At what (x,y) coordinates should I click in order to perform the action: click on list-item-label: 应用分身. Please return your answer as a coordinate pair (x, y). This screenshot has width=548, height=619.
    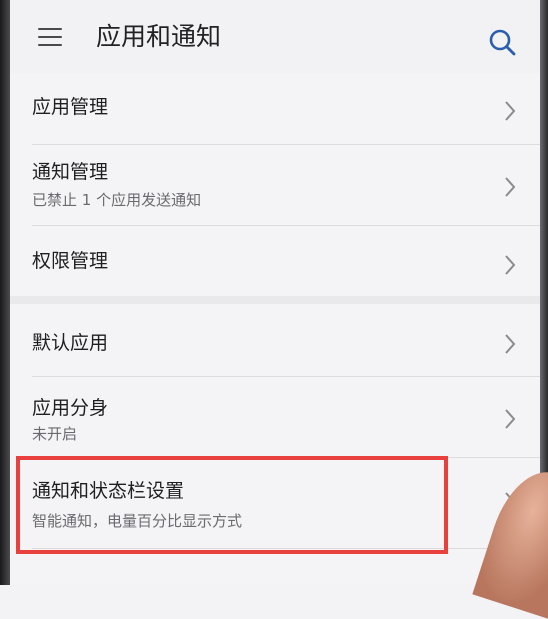
    Looking at the image, I should click on (70, 408).